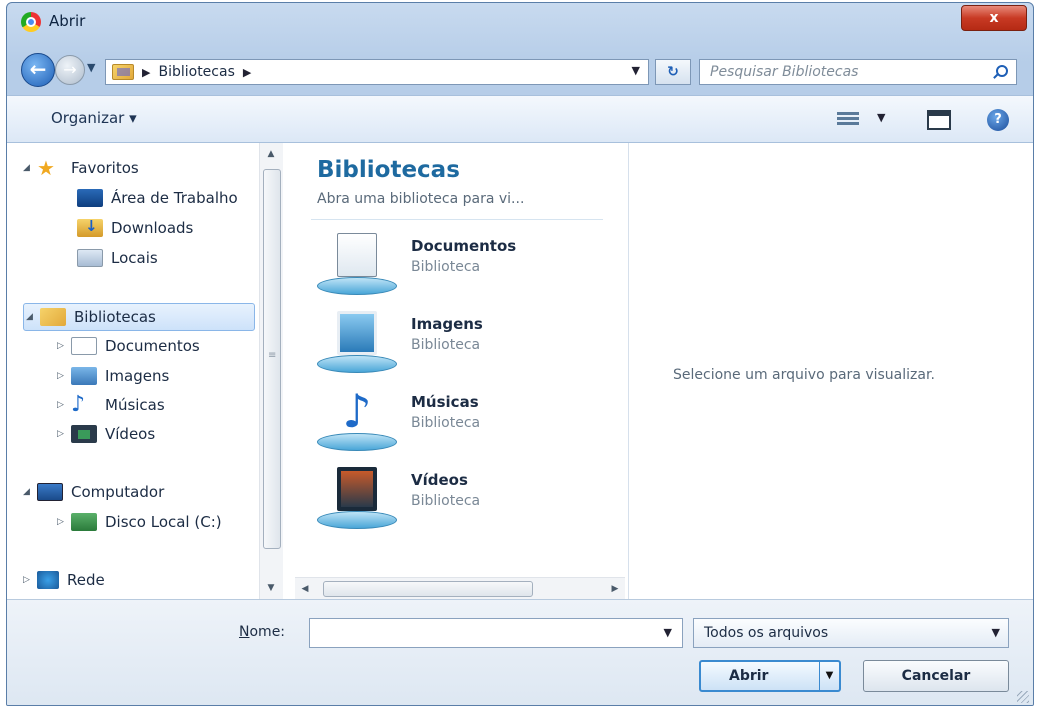  Describe the element at coordinates (848, 119) in the screenshot. I see `change-view-icon` at that location.